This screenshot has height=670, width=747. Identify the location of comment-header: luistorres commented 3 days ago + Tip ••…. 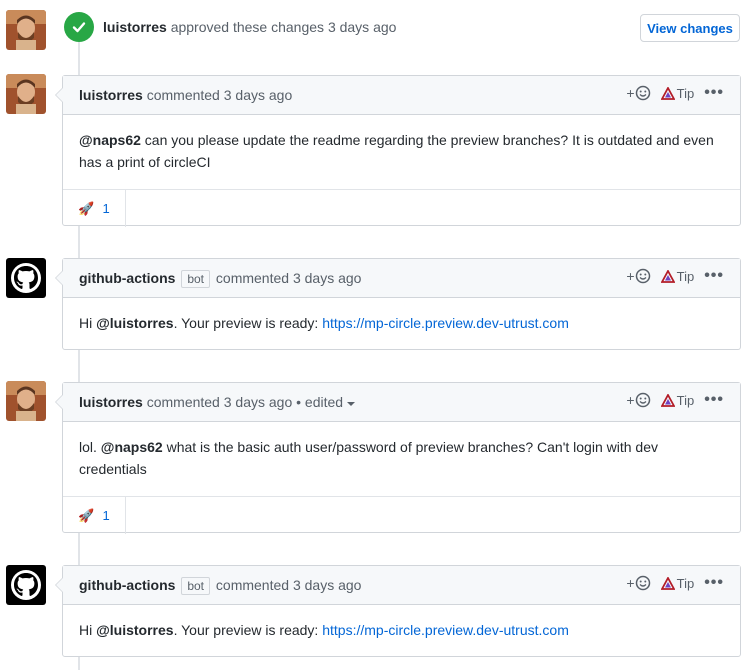
(401, 95).